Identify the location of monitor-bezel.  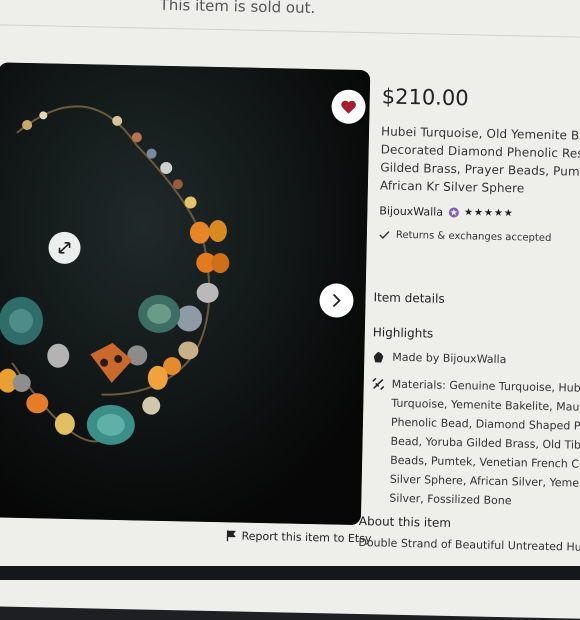
(290, 573).